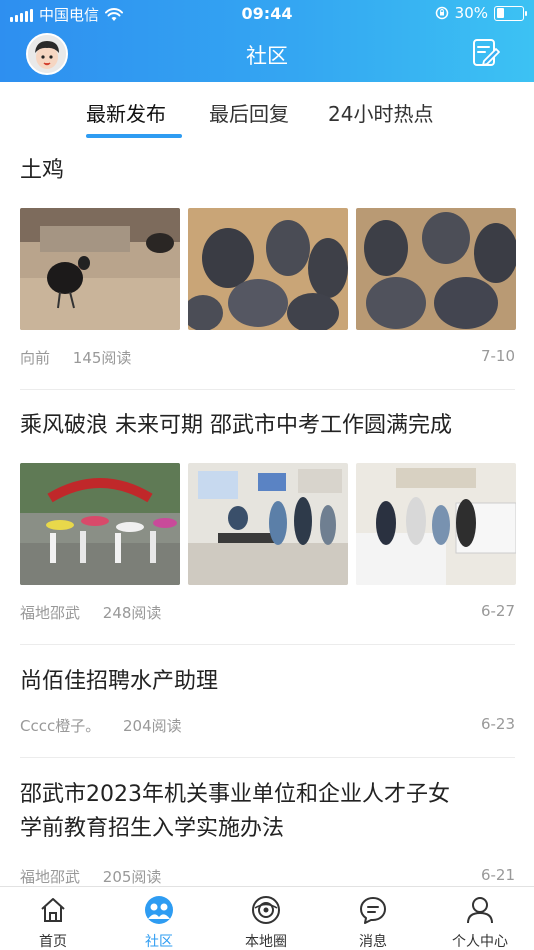  What do you see at coordinates (152, 726) in the screenshot?
I see `post-reads: 204阅读` at bounding box center [152, 726].